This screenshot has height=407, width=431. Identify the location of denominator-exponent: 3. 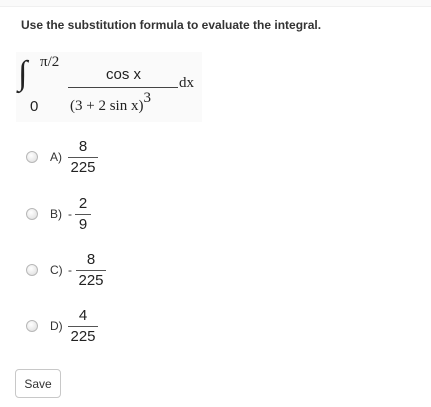
(147, 98).